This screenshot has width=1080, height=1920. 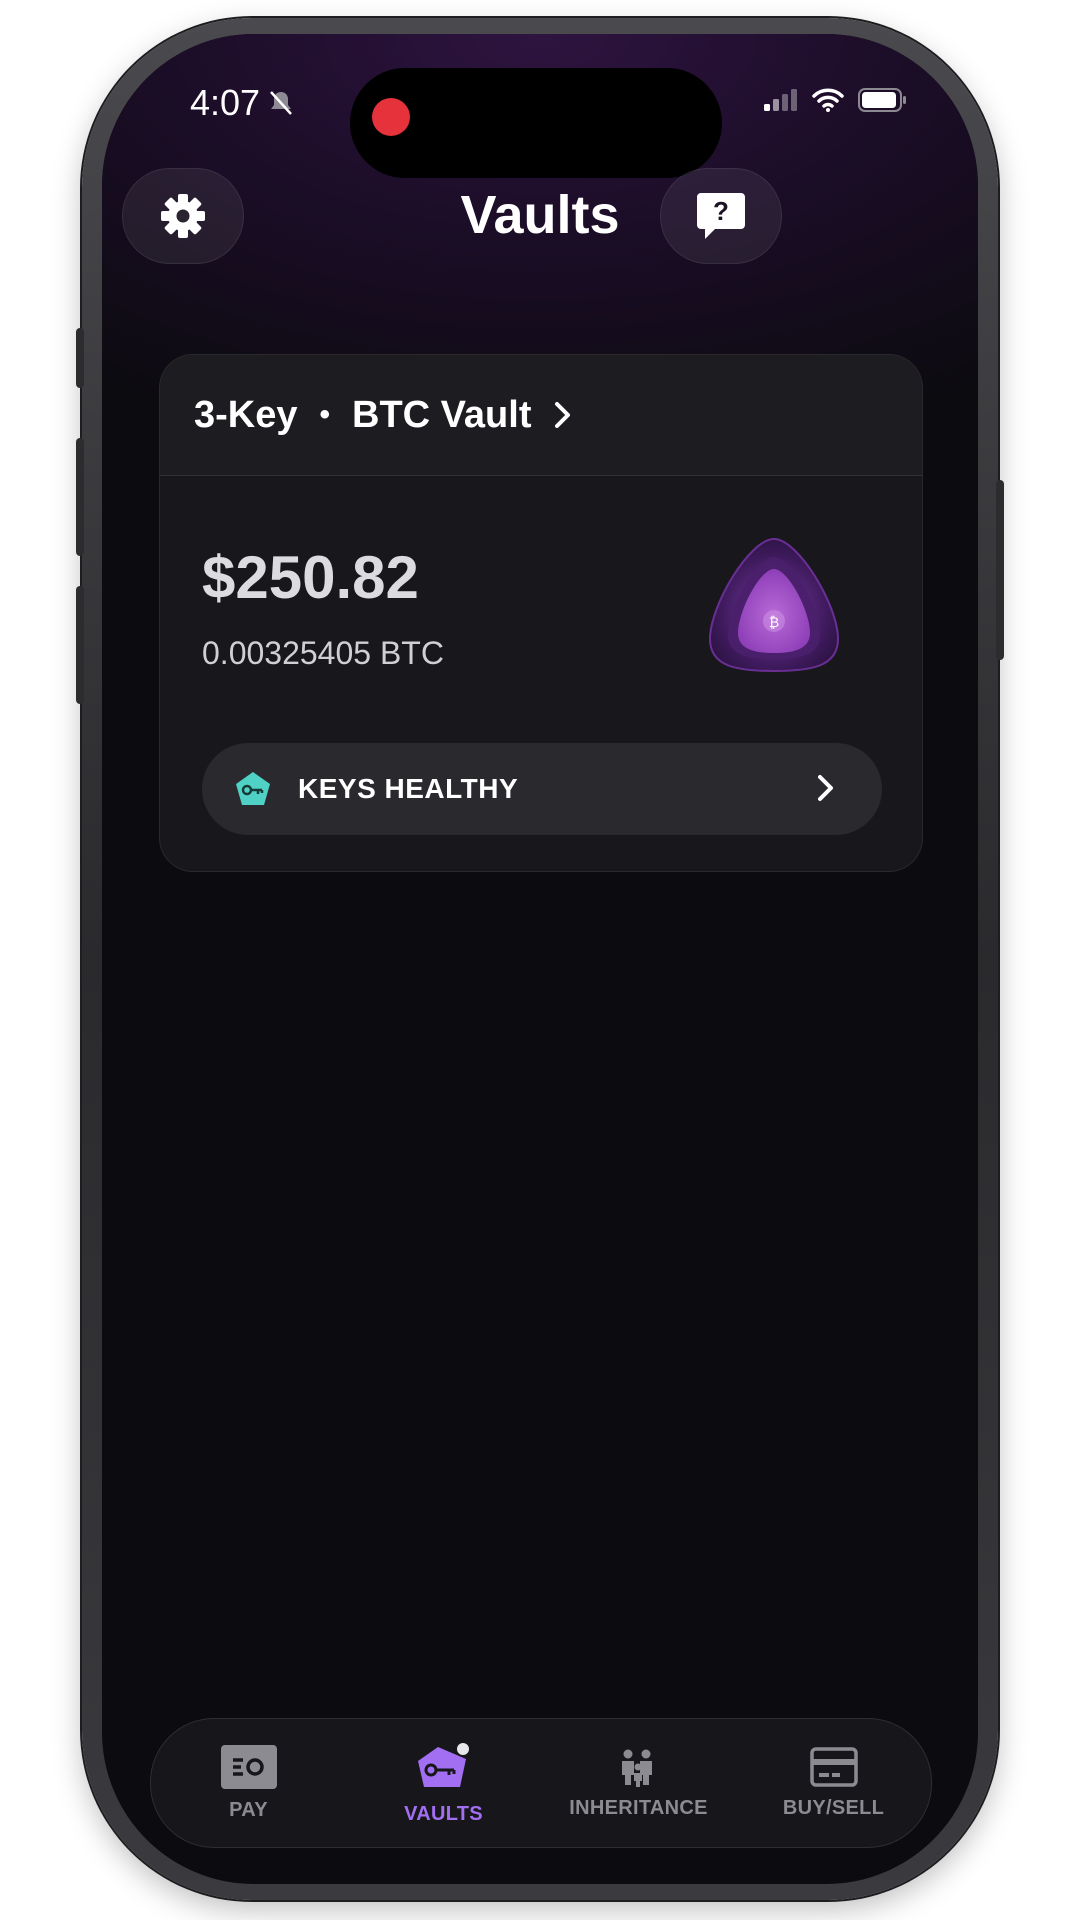 I want to click on help-chat-icon: ?, so click(x=721, y=216).